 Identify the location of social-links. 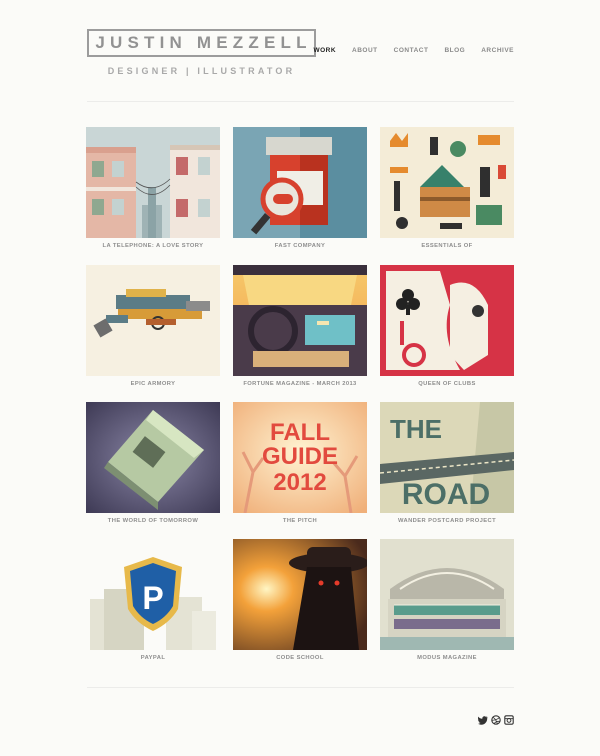
(494, 718).